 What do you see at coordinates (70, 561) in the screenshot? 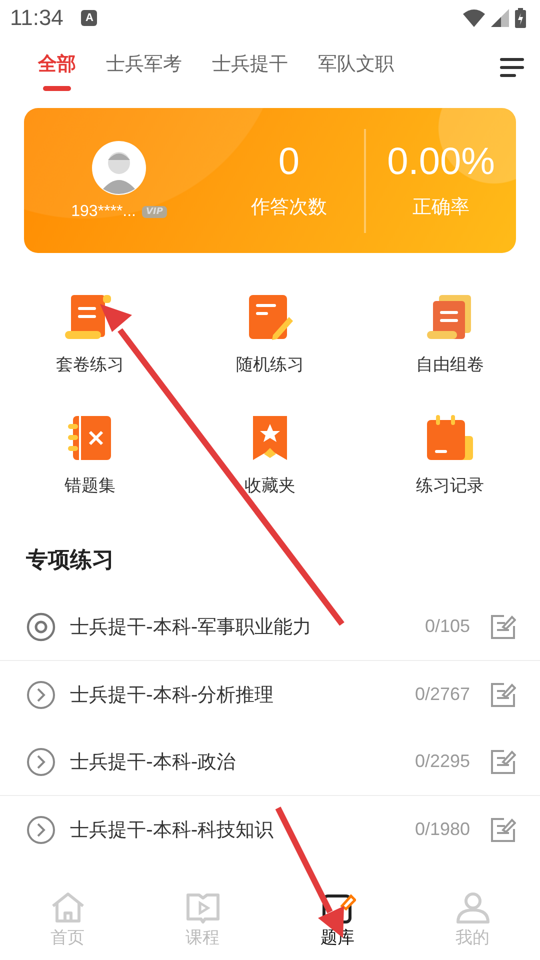
I see `section-title: 专项练习` at bounding box center [70, 561].